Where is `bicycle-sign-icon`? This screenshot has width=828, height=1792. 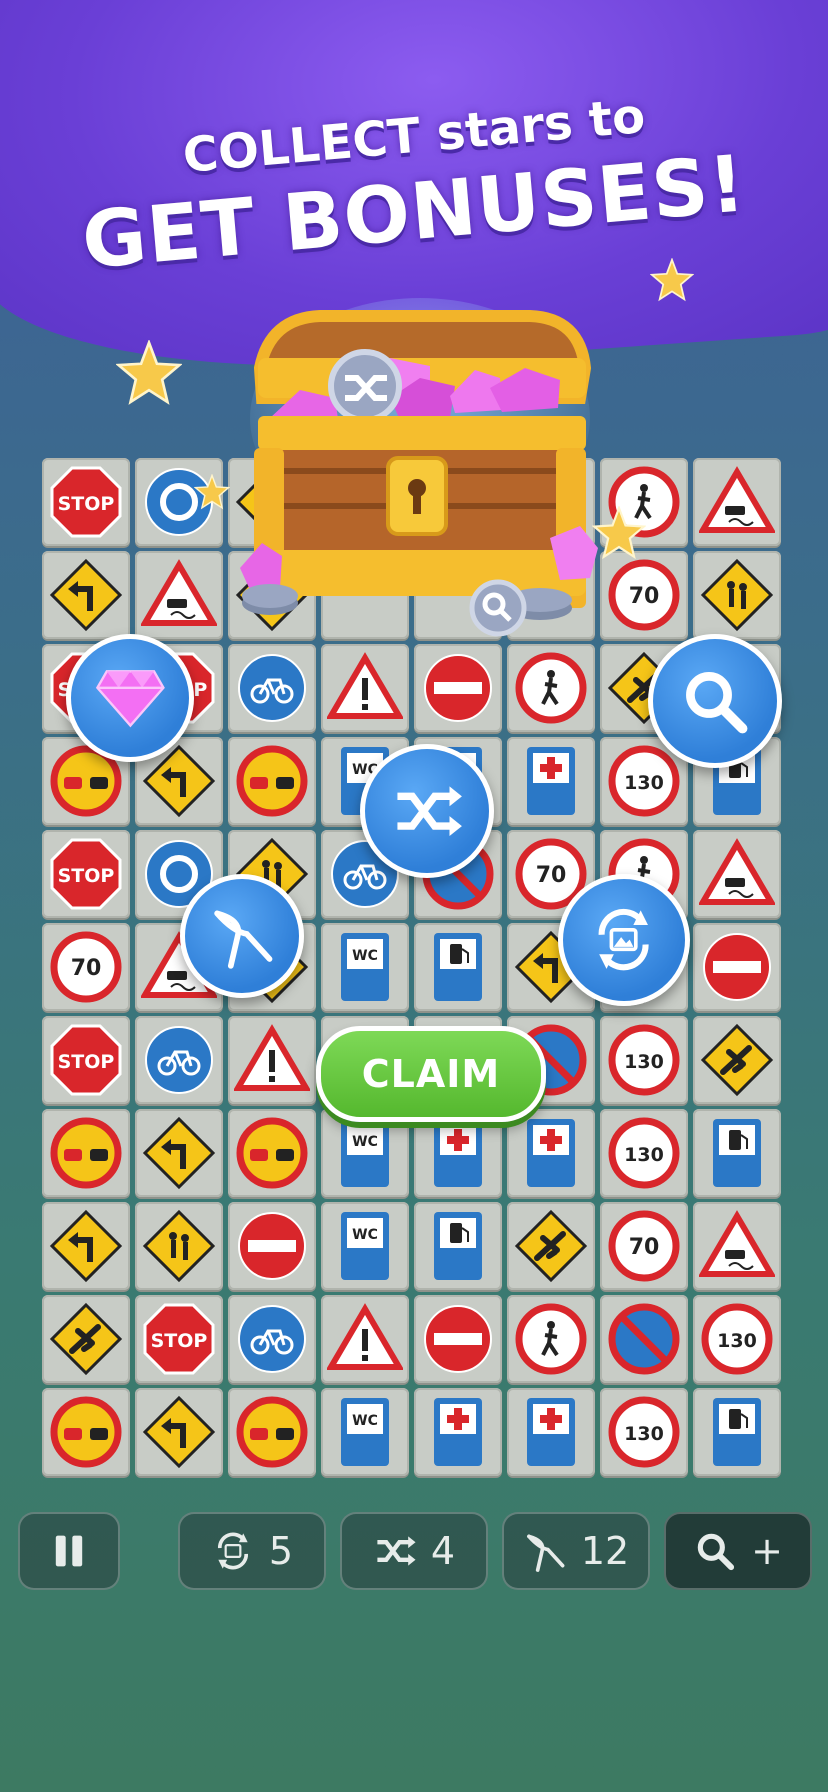
bicycle-sign-icon is located at coordinates (272, 1339).